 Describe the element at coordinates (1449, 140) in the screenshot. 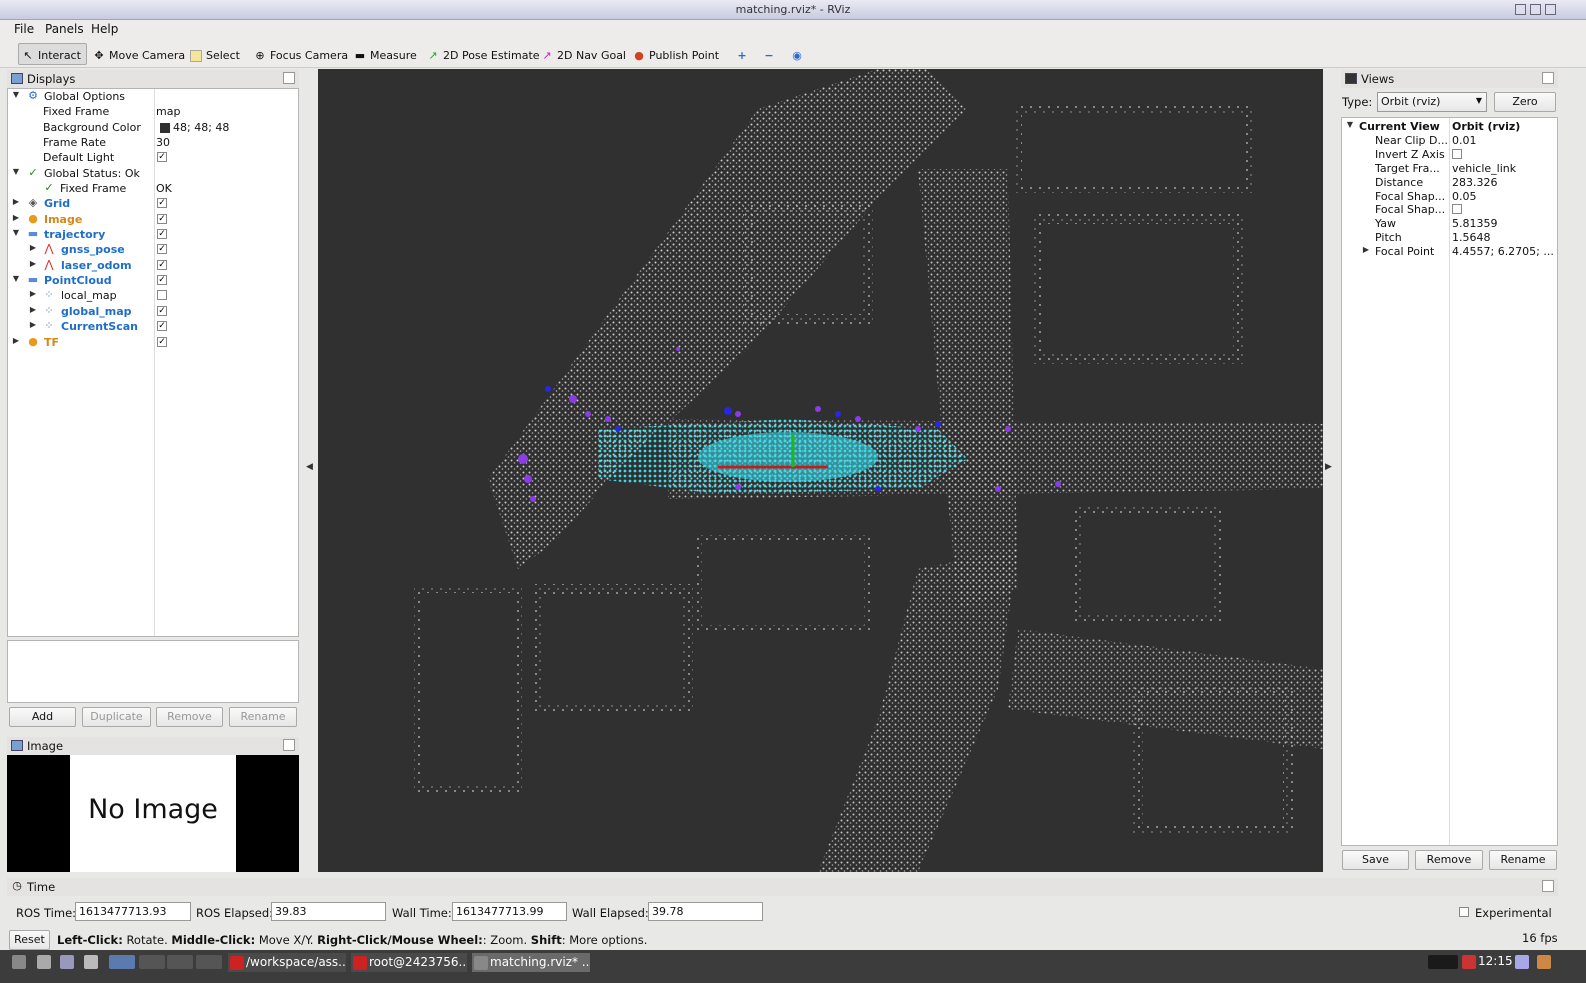

I see `view-row: Near Clip D... 0.01` at that location.